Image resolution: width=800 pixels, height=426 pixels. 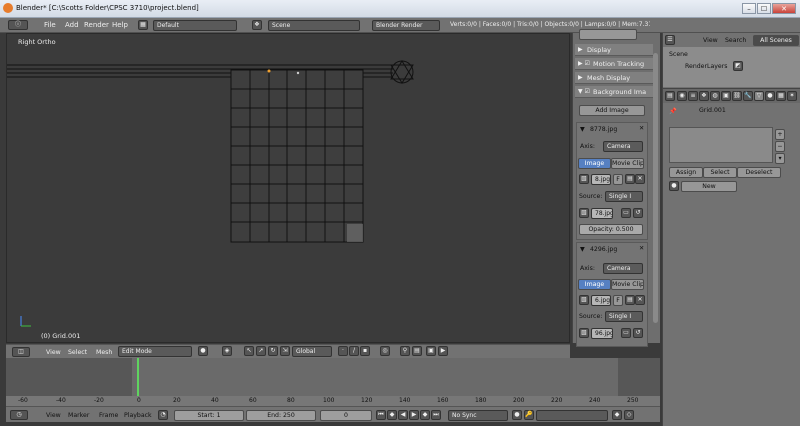 I want to click on constraints-tab-icon: ⛓, so click(x=737, y=96).